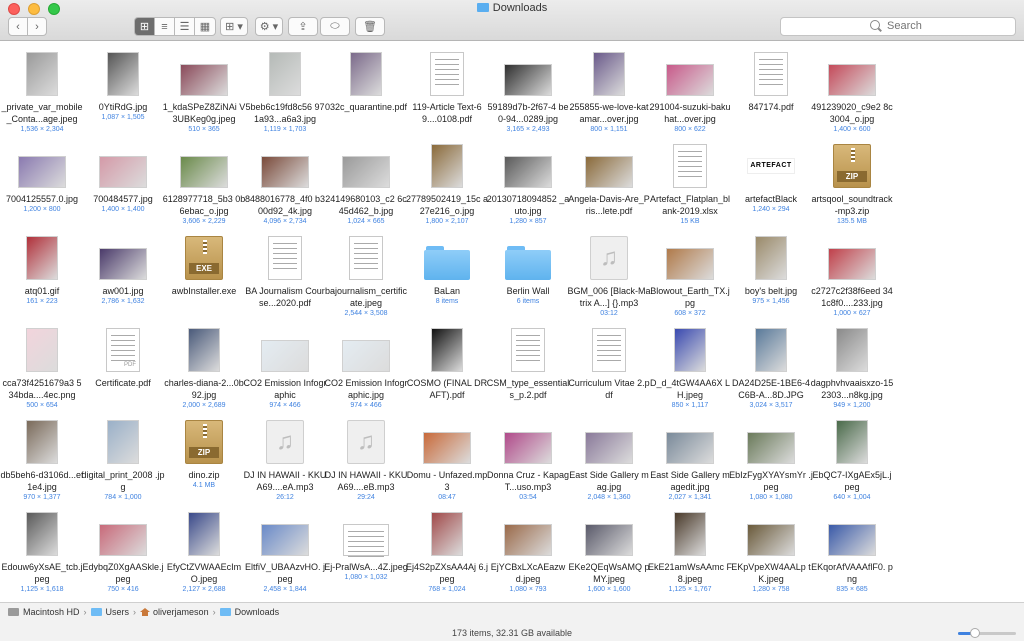  I want to click on folder-icon, so click(528, 263).